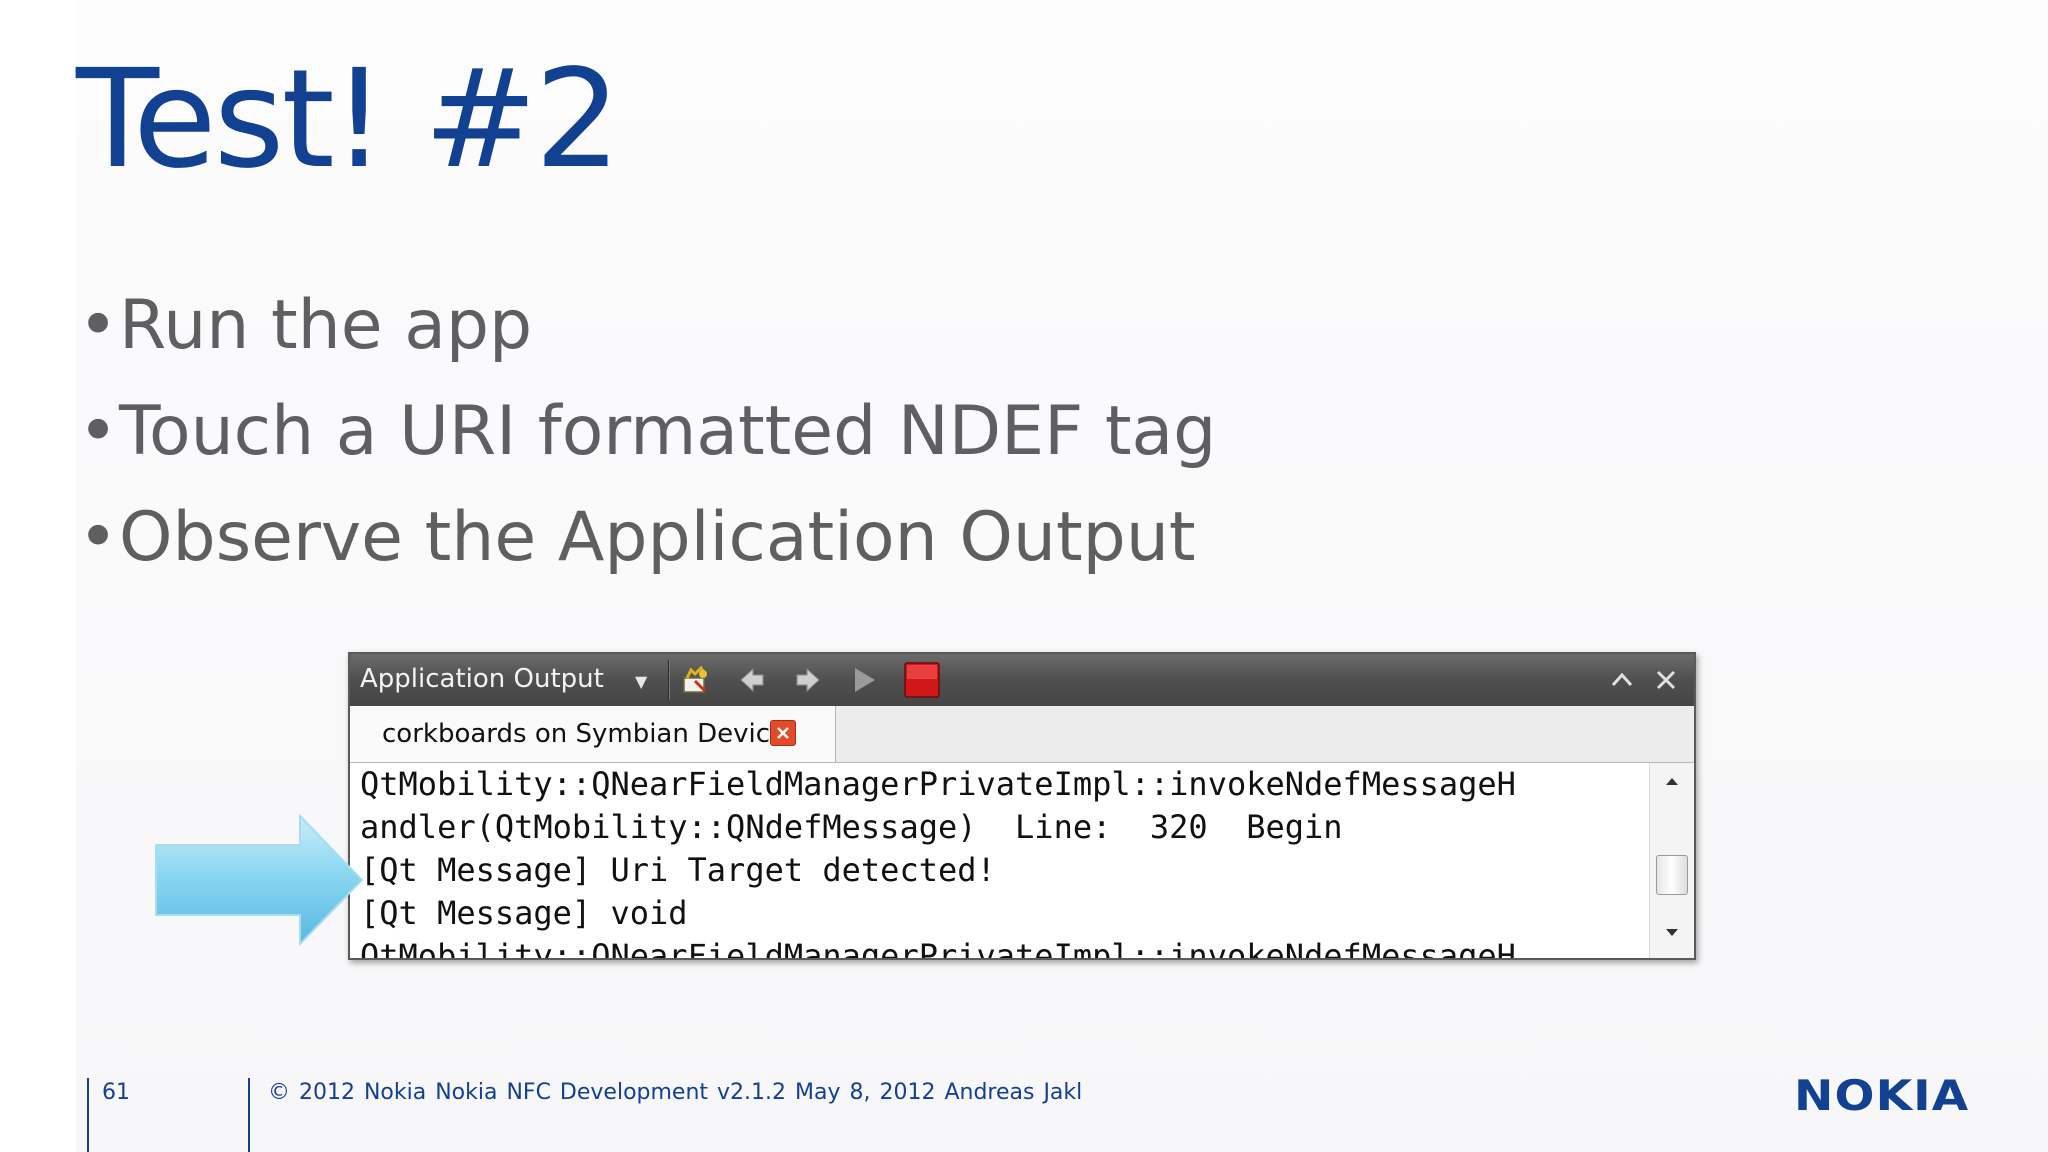 The image size is (2048, 1152). I want to click on toolbar-separator, so click(669, 680).